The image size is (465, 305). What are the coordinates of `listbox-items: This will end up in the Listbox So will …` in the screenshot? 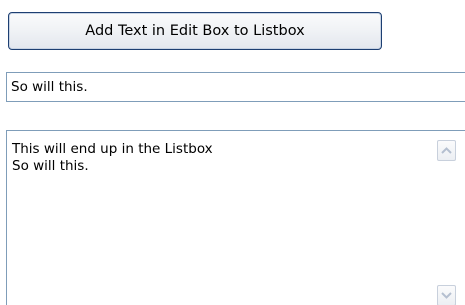 It's located at (112, 158).